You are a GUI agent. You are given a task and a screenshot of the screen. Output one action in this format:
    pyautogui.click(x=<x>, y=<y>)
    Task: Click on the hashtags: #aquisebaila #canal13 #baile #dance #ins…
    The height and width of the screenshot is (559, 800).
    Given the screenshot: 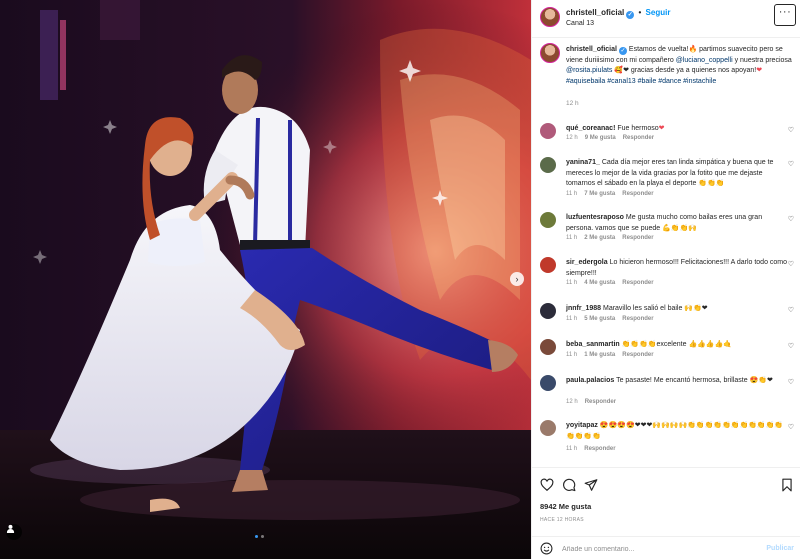 What is the action you would take?
    pyautogui.click(x=641, y=81)
    